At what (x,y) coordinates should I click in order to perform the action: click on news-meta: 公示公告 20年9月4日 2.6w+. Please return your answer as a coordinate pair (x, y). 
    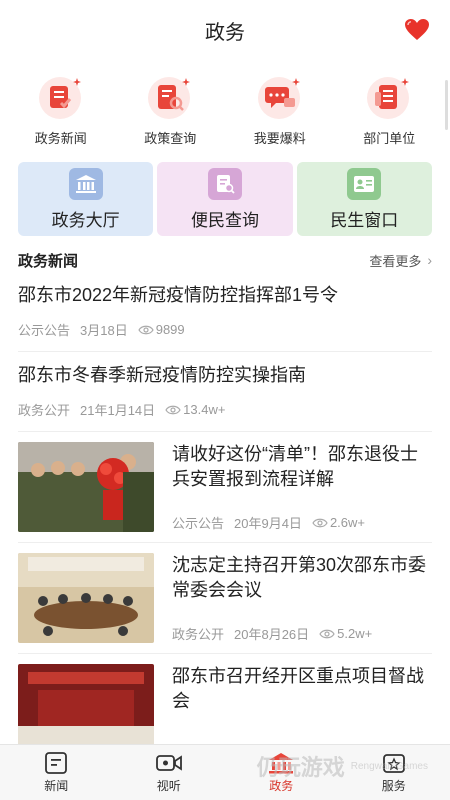
    Looking at the image, I should click on (302, 522).